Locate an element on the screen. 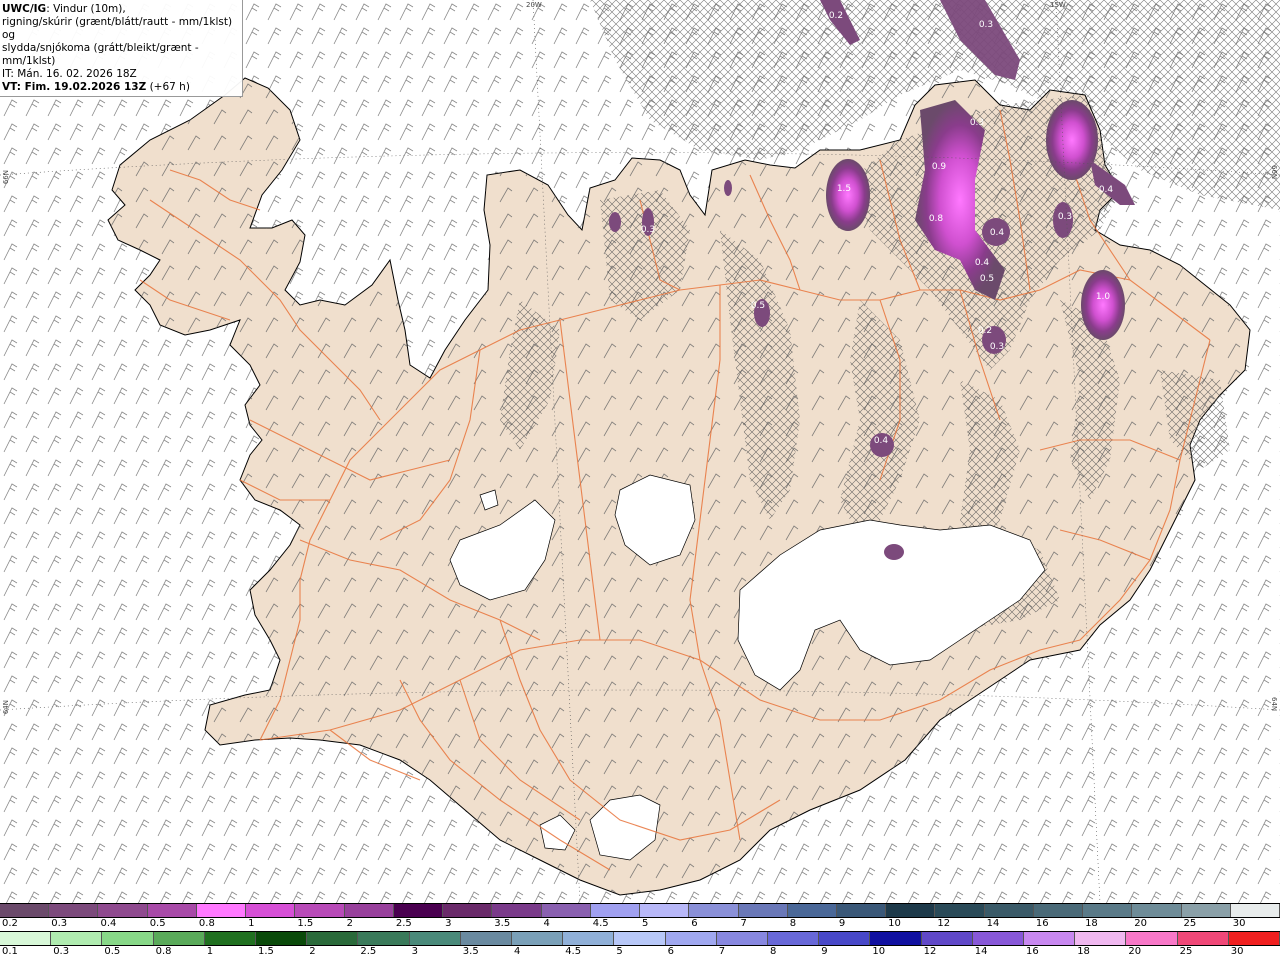 Image resolution: width=1280 pixels, height=960 pixels. snow-scale-label: 2 is located at coordinates (349, 923).